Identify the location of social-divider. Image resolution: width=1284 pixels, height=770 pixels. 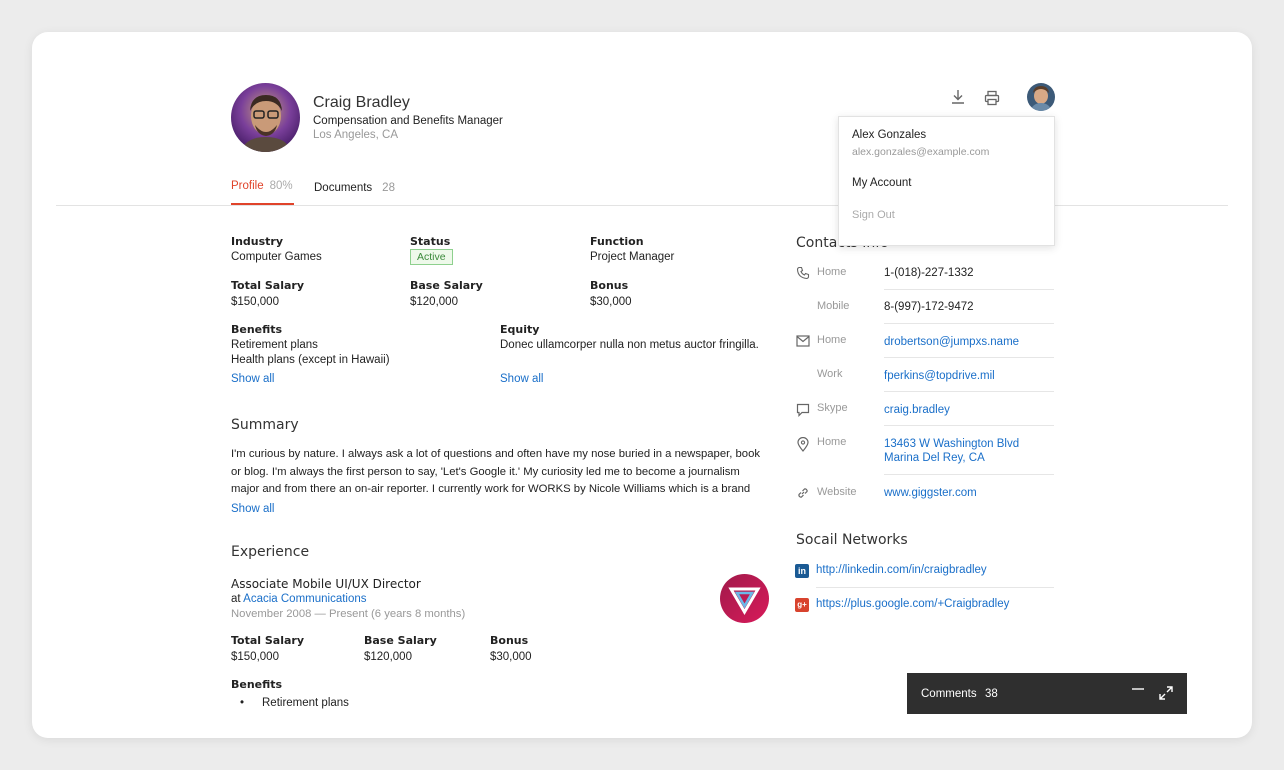
(935, 587).